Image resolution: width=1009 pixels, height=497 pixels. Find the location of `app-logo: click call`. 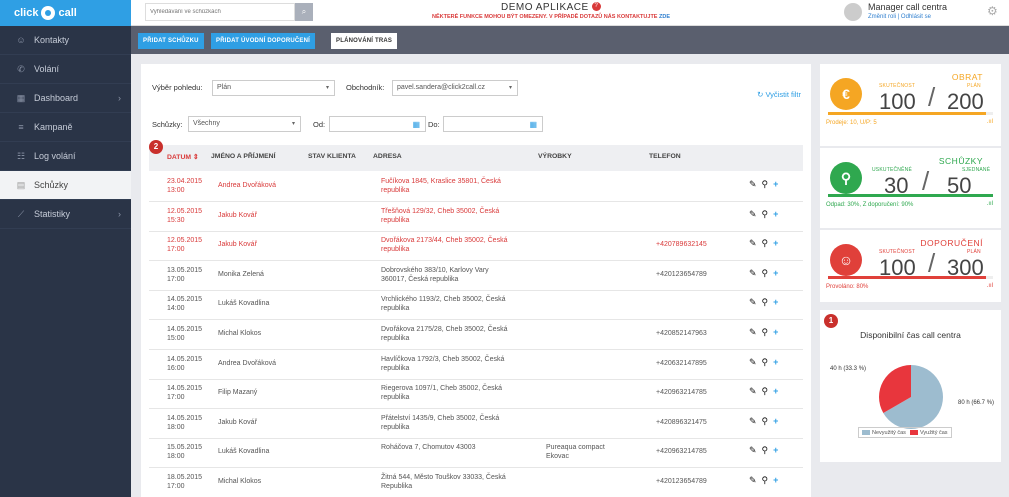

app-logo: click call is located at coordinates (65, 13).